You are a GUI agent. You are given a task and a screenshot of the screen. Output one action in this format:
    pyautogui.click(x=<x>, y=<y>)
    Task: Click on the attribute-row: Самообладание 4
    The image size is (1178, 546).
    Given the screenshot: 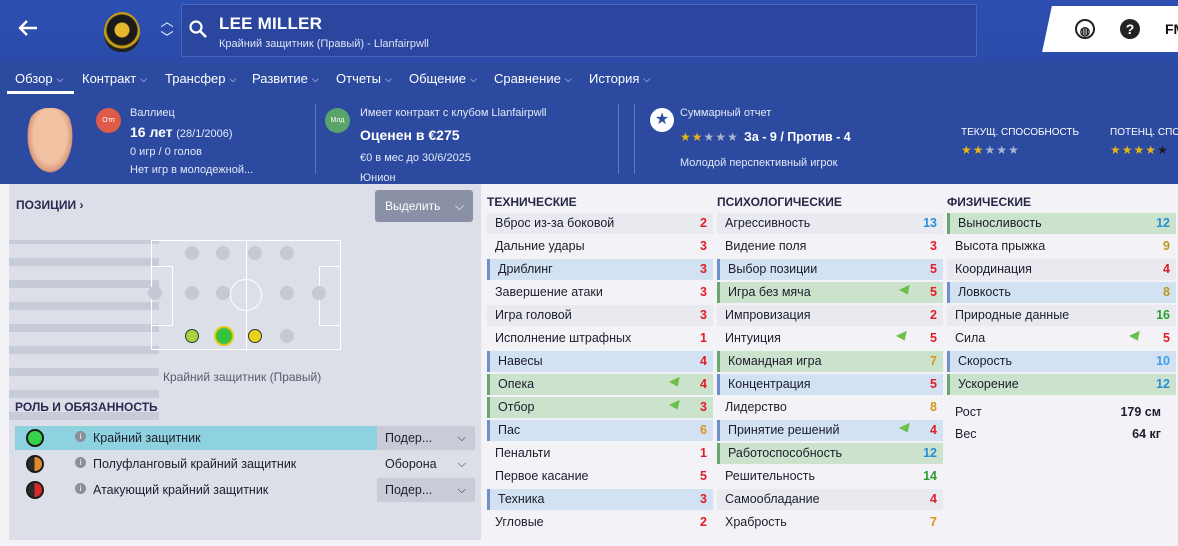 What is the action you would take?
    pyautogui.click(x=830, y=499)
    